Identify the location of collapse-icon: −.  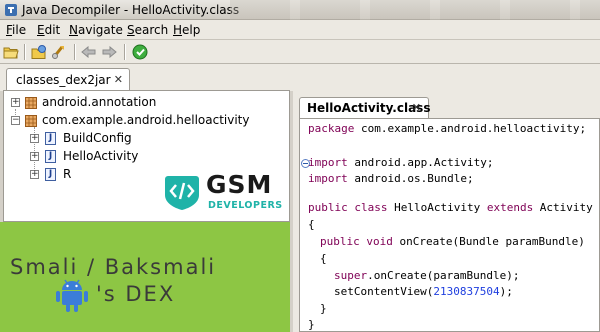
(15, 120).